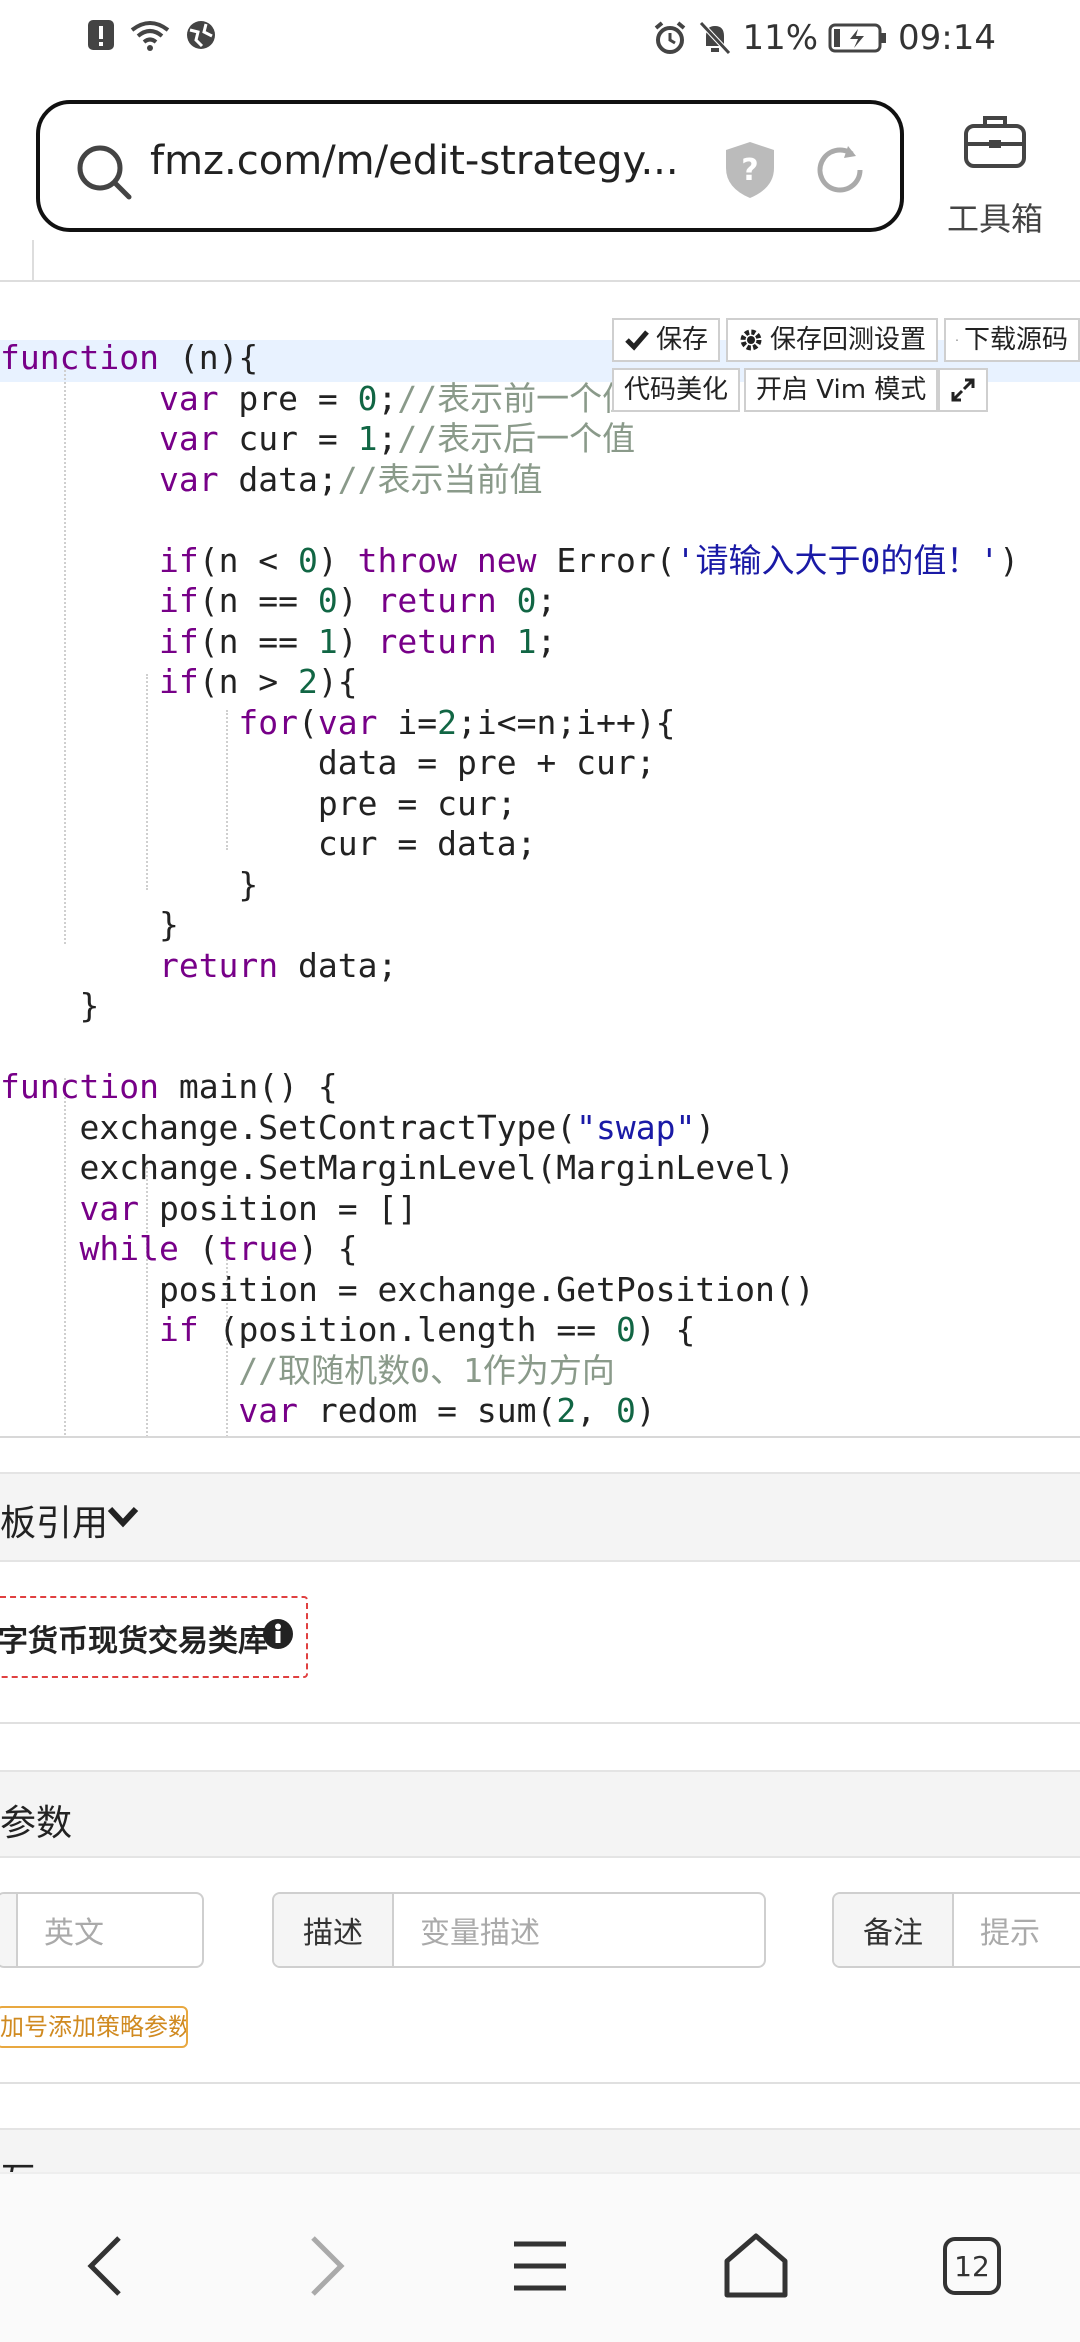 This screenshot has height=2342, width=1080. Describe the element at coordinates (94, 2027) in the screenshot. I see `add-param-button: 加号添加策略参数` at that location.